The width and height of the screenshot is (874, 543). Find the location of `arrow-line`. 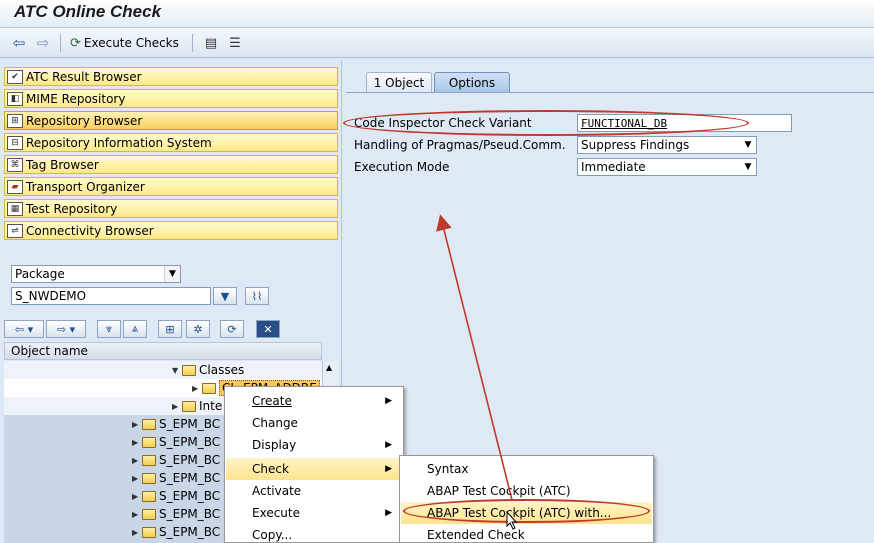

arrow-line is located at coordinates (474, 357).